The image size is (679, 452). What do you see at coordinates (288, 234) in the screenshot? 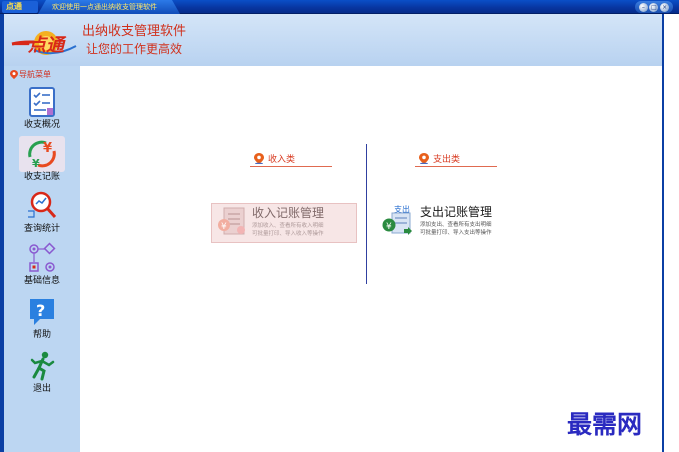
I see `income-card-desc-2: 可批量打印、导入收入等操作` at bounding box center [288, 234].